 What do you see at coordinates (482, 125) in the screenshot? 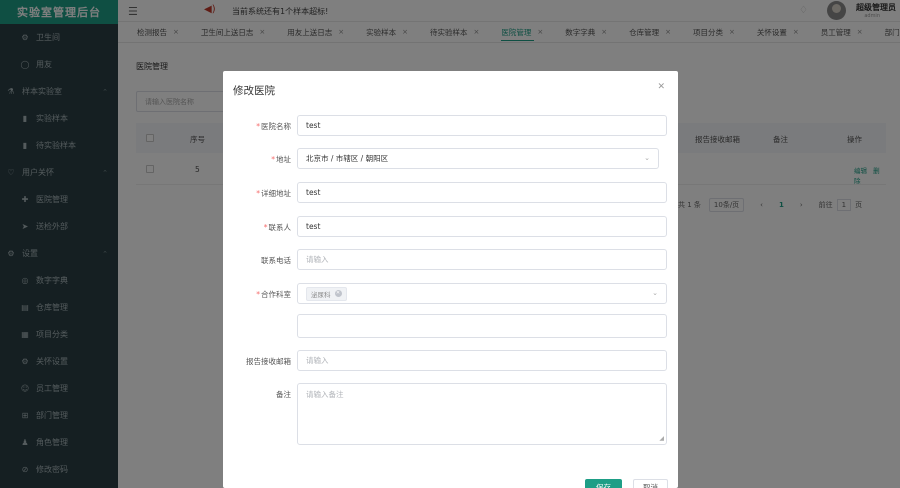
I see `hospital-name-input: test` at bounding box center [482, 125].